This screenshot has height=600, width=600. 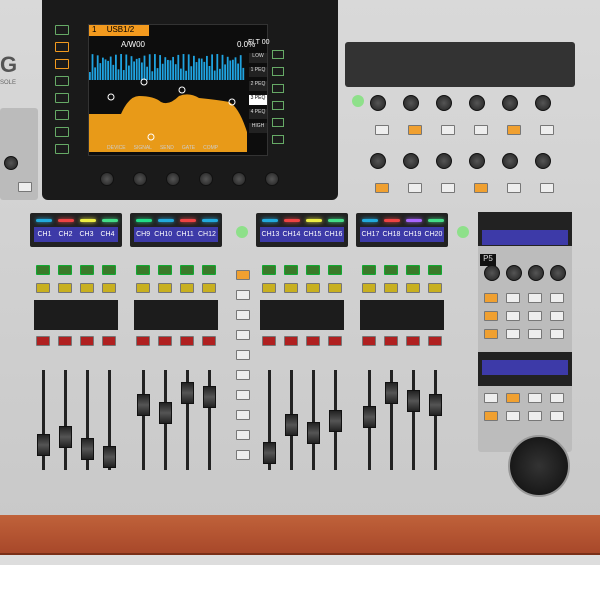 What do you see at coordinates (210, 148) in the screenshot?
I see `screen-tab: COMP` at bounding box center [210, 148].